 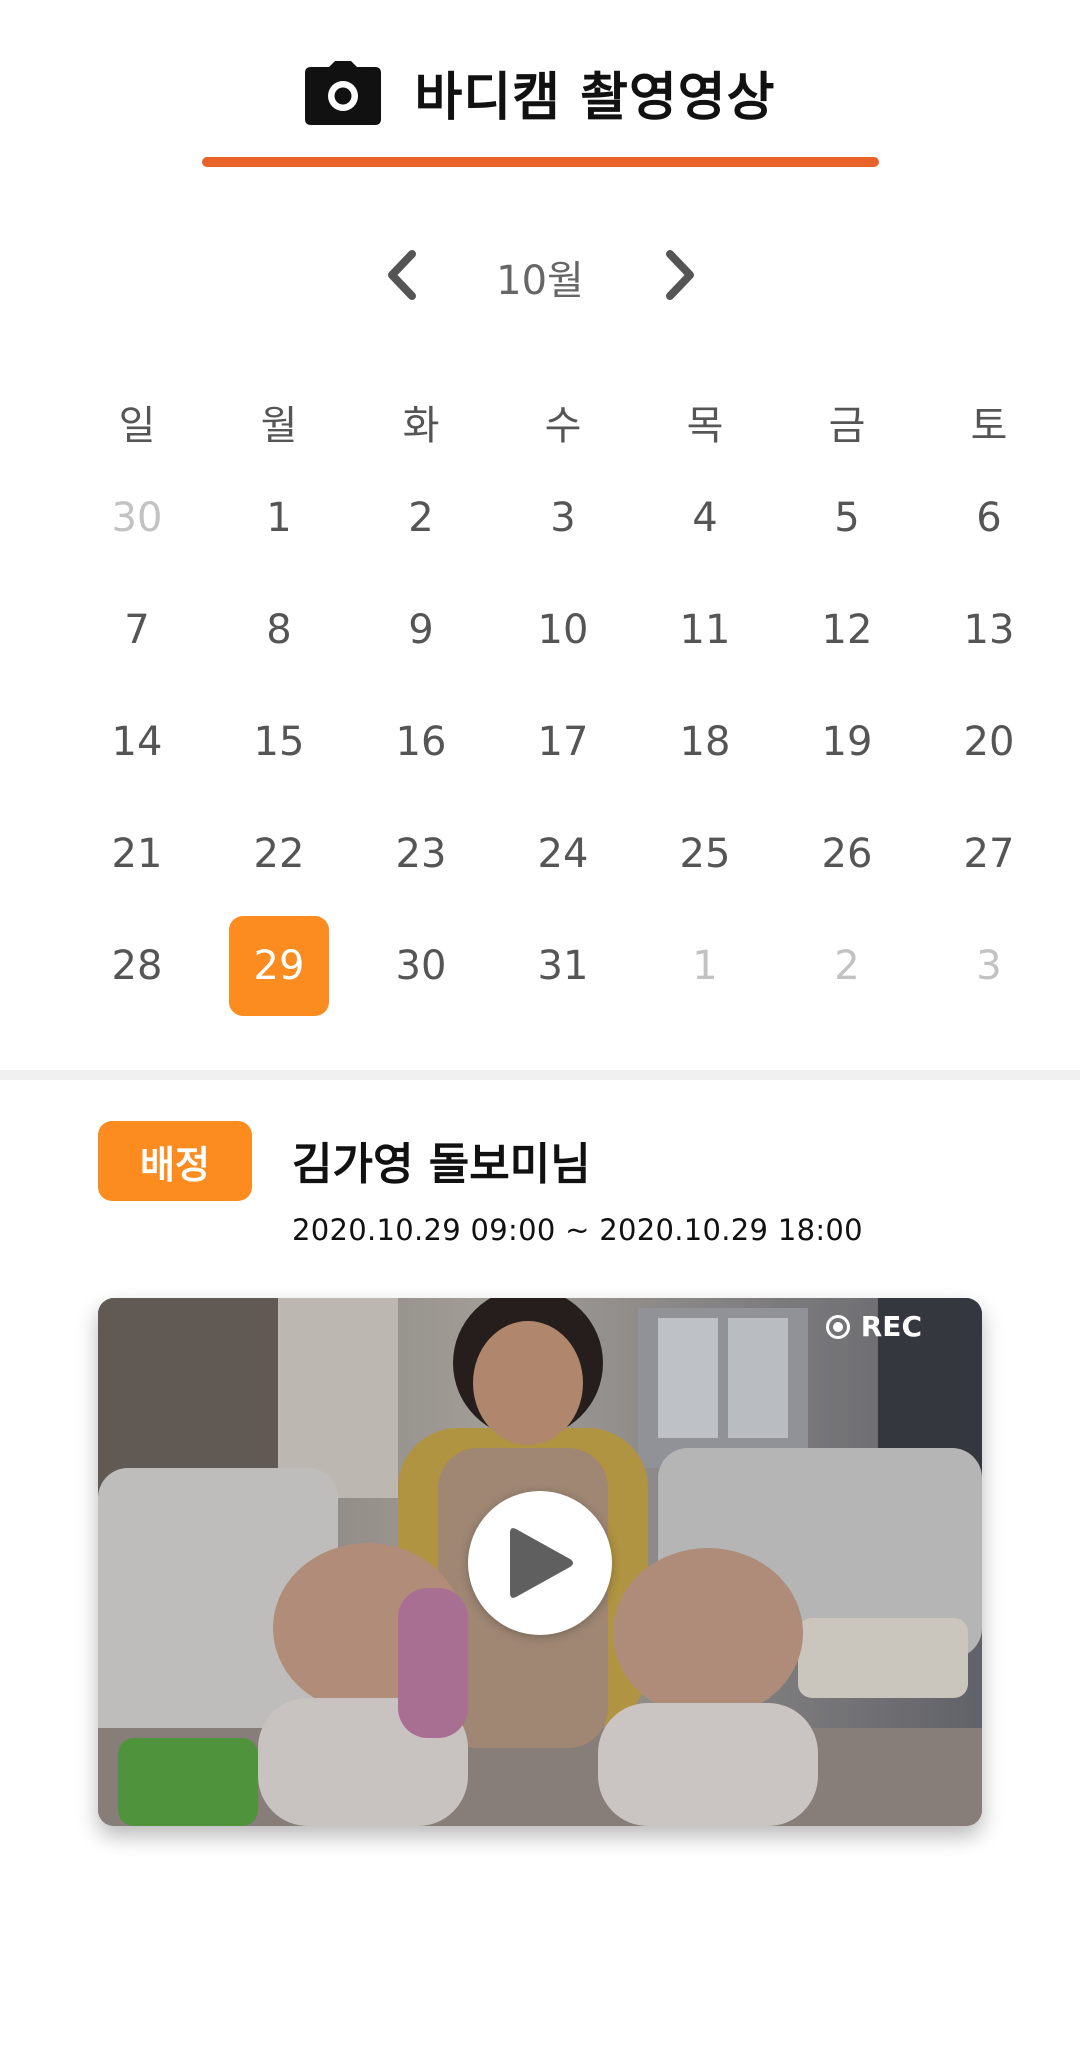 I want to click on calendar-day: 21, so click(x=137, y=854).